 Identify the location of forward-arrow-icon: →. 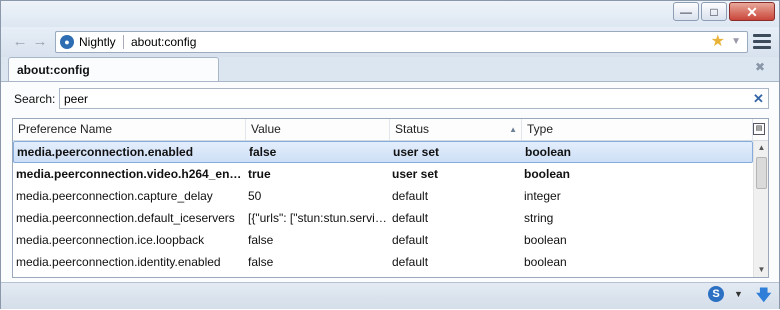
(40, 41).